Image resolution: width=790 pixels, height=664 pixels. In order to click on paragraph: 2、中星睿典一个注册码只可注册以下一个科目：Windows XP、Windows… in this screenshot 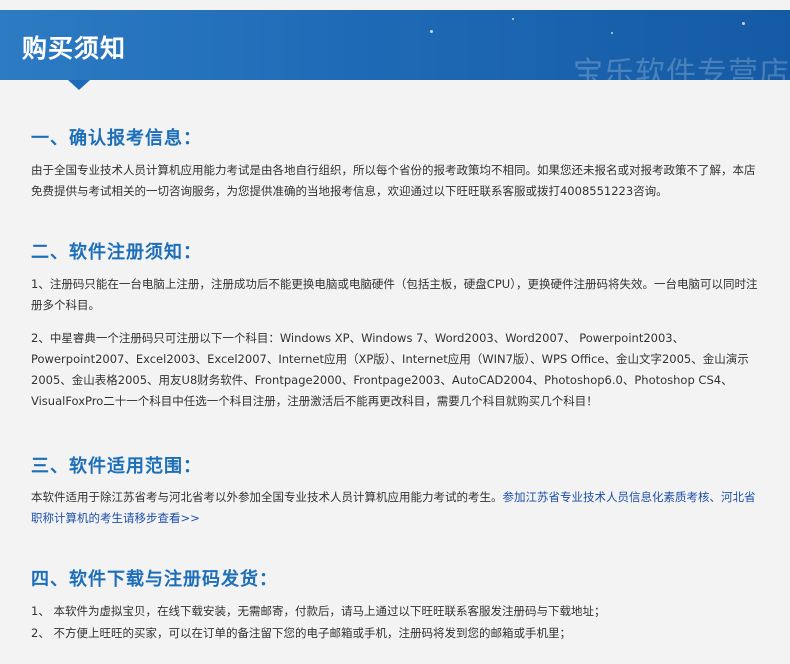, I will do `click(390, 369)`.